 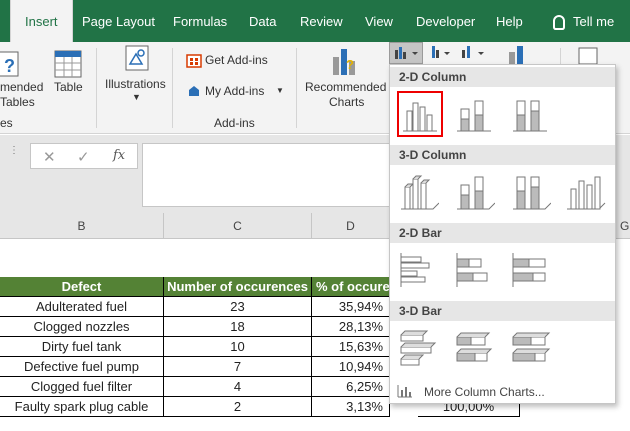 What do you see at coordinates (21, 87) in the screenshot?
I see `pivot-tables-label-1: mended` at bounding box center [21, 87].